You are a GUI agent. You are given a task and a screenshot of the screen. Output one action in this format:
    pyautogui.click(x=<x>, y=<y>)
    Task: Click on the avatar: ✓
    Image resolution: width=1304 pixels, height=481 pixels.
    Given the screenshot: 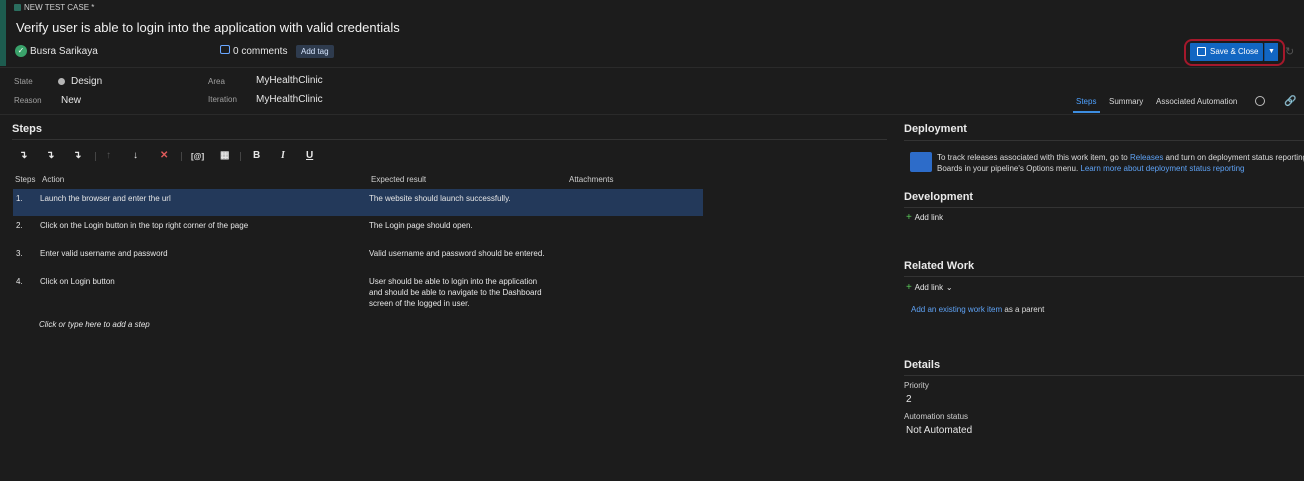 What is the action you would take?
    pyautogui.click(x=21, y=51)
    